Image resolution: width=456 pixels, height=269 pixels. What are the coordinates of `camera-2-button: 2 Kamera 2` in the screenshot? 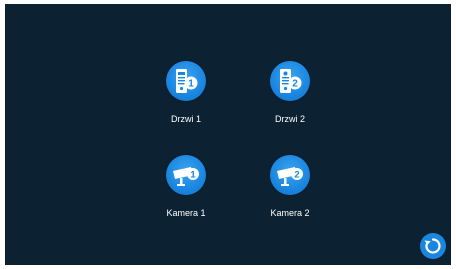 It's located at (290, 195).